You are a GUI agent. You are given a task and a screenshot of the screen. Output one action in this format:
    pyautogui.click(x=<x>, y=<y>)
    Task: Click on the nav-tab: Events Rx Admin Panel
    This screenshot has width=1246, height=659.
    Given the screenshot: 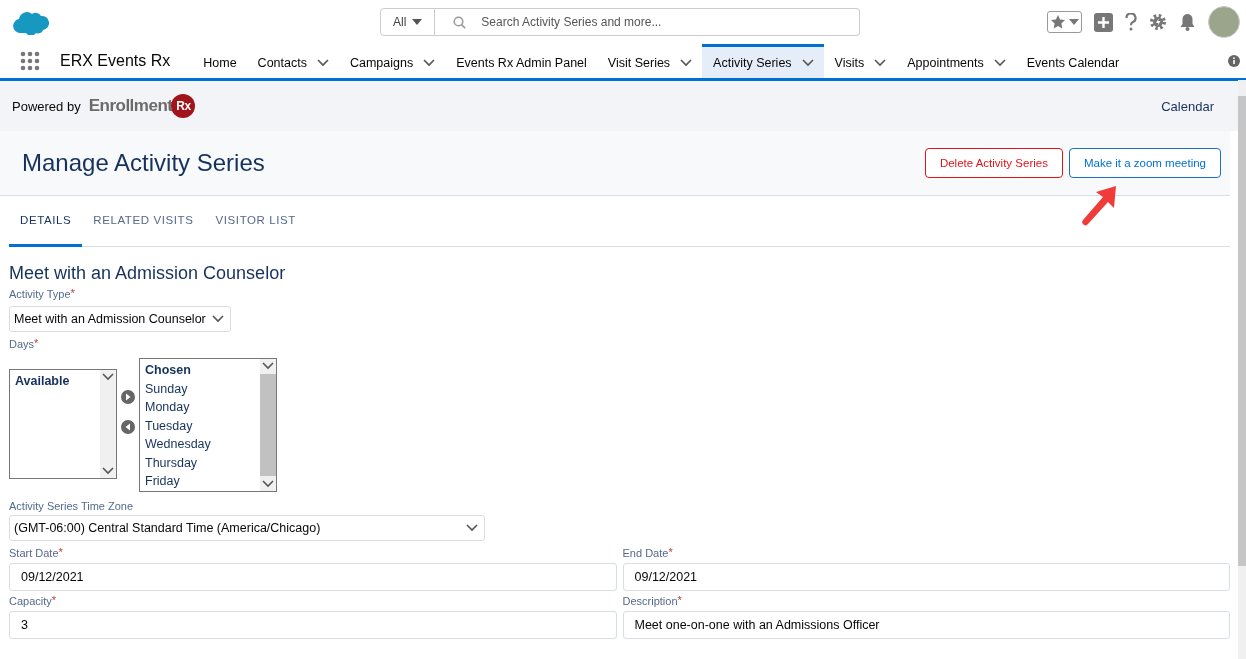 What is the action you would take?
    pyautogui.click(x=521, y=61)
    